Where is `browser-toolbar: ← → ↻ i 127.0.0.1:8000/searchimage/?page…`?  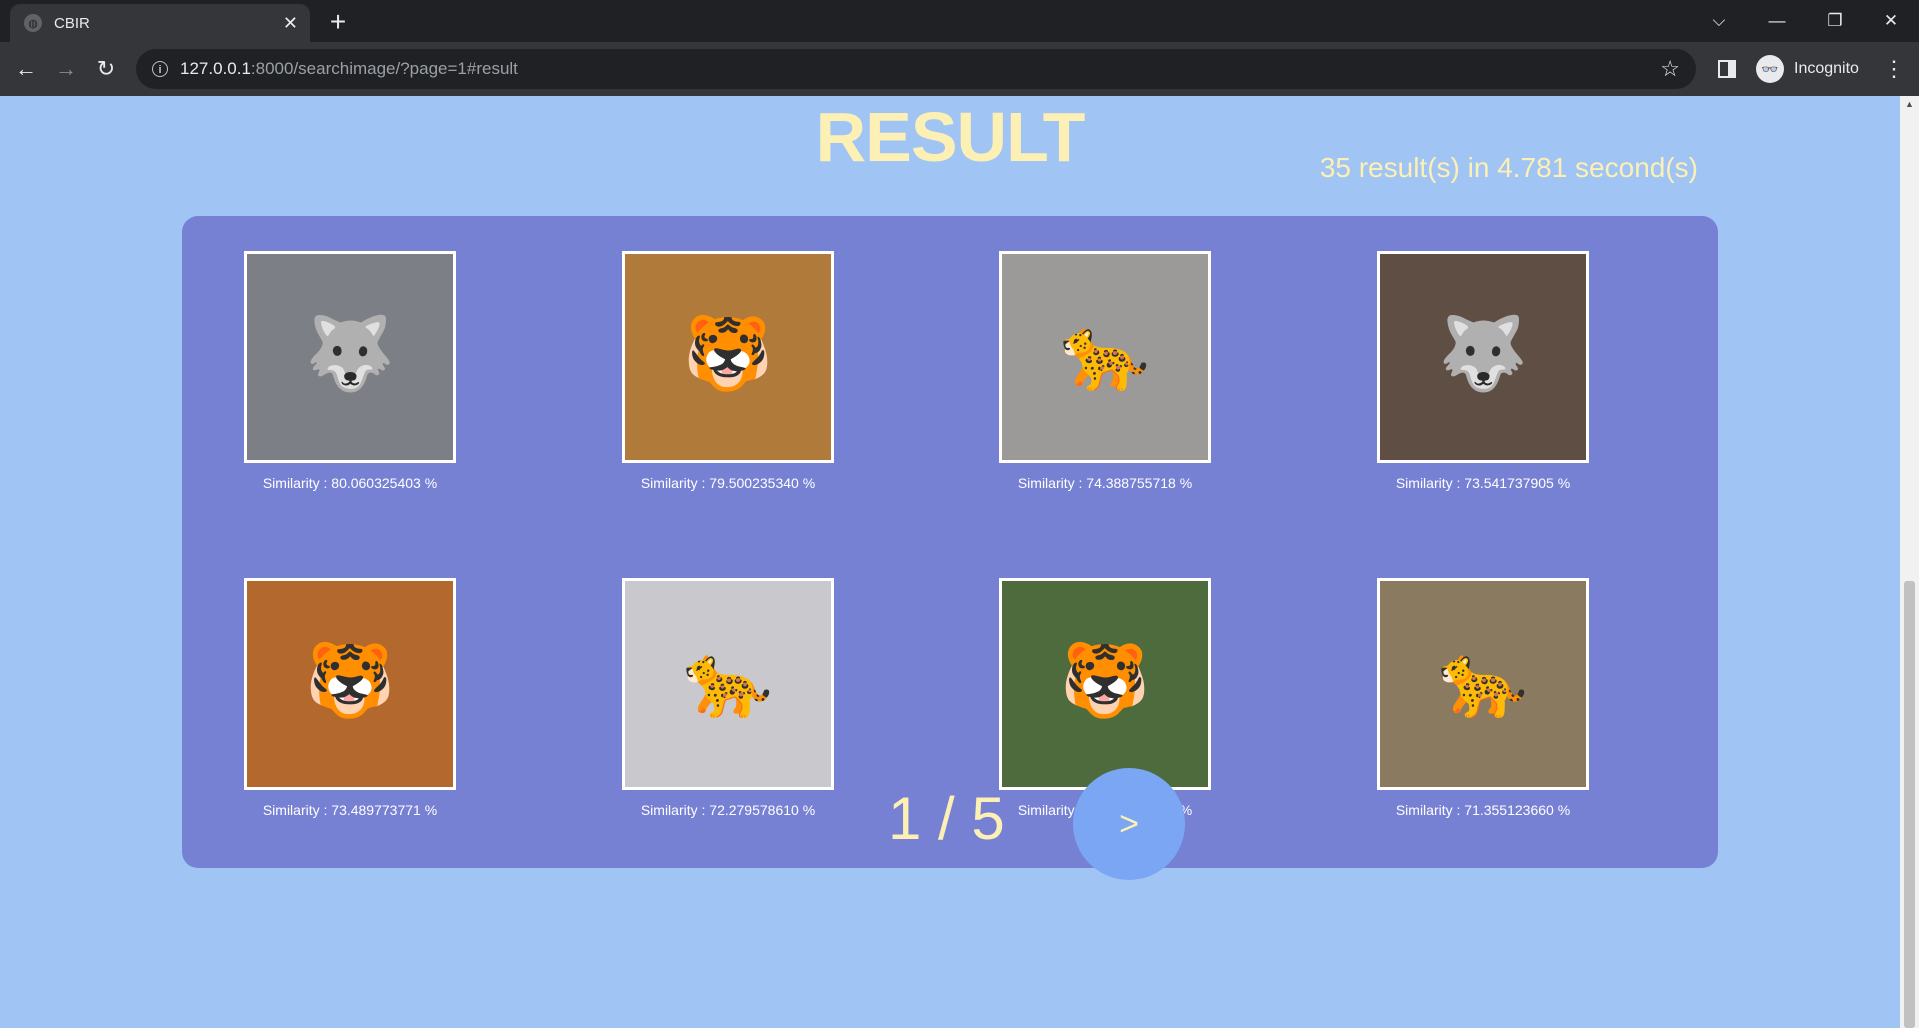 browser-toolbar: ← → ↻ i 127.0.0.1:8000/searchimage/?page… is located at coordinates (959, 69).